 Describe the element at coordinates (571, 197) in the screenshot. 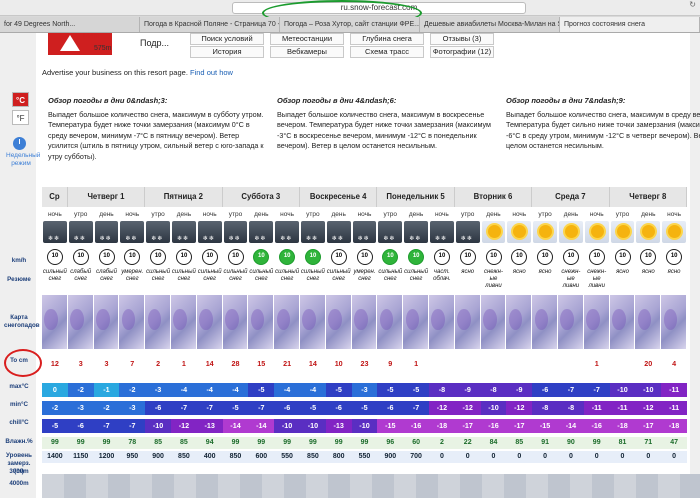

I see `day-header: Среда 7` at that location.